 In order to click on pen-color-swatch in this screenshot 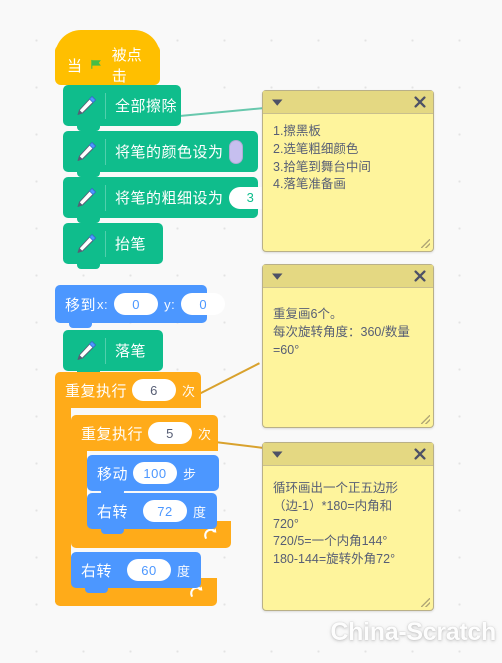, I will do `click(235, 151)`.